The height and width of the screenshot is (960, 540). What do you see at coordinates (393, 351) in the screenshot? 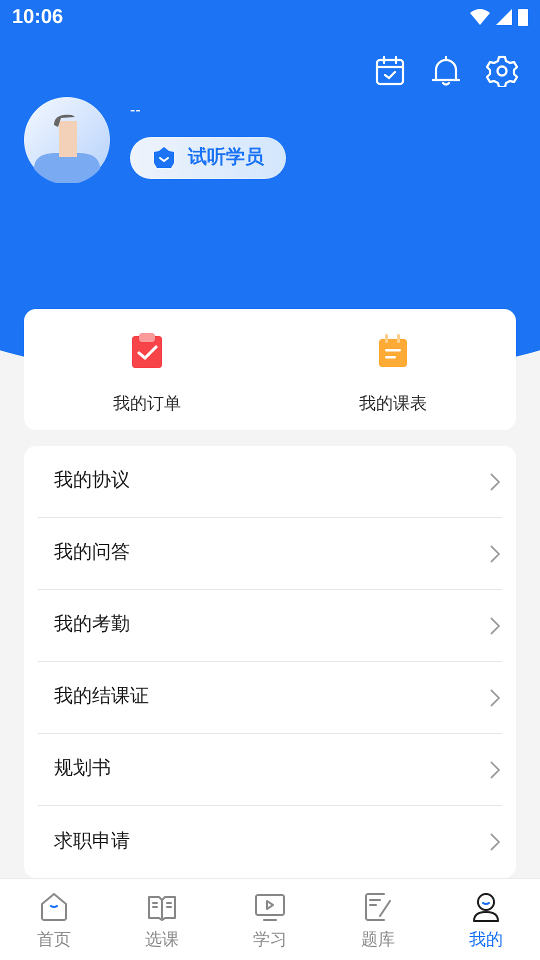
I see `notepad-icon` at bounding box center [393, 351].